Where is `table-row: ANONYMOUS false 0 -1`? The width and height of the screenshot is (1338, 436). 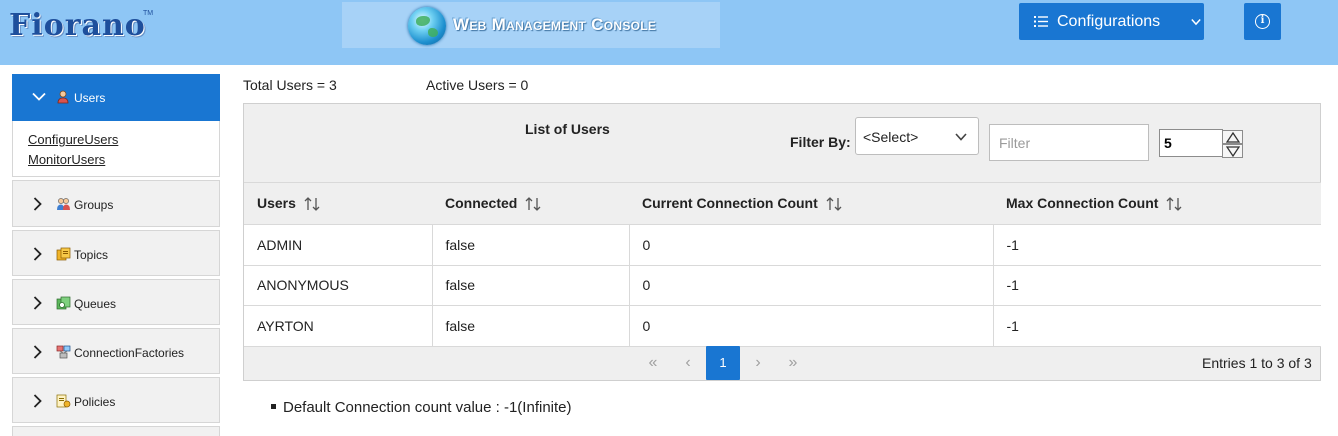 table-row: ANONYMOUS false 0 -1 is located at coordinates (782, 285).